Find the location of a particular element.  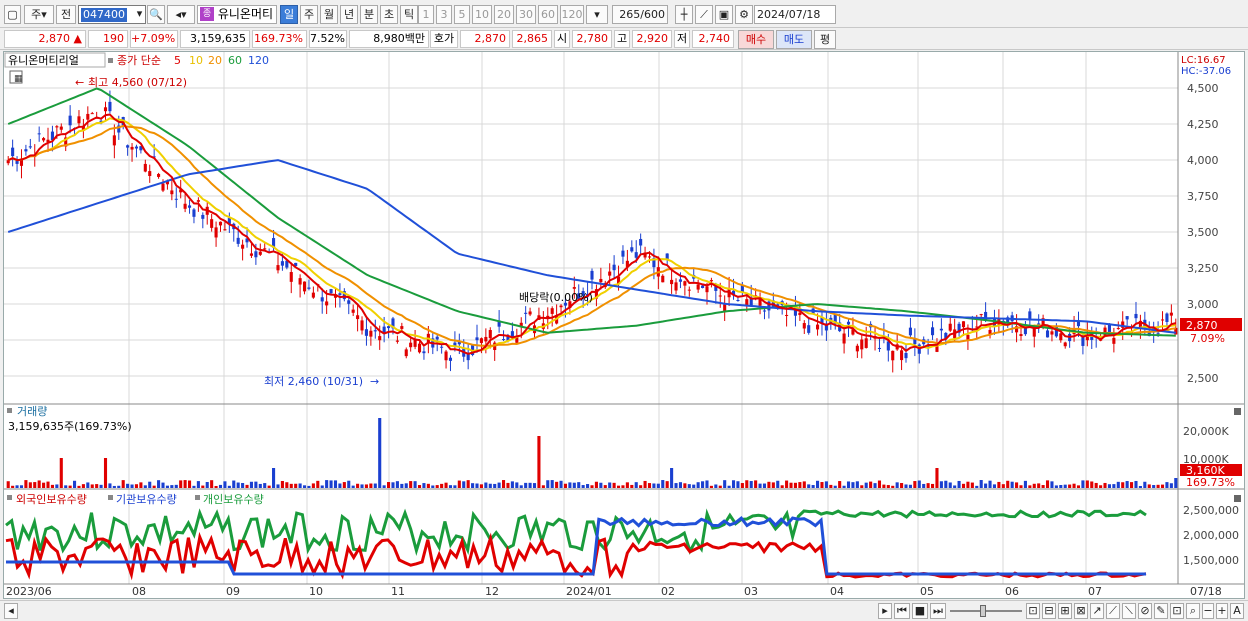

interval-20: 20 is located at coordinates (504, 14).